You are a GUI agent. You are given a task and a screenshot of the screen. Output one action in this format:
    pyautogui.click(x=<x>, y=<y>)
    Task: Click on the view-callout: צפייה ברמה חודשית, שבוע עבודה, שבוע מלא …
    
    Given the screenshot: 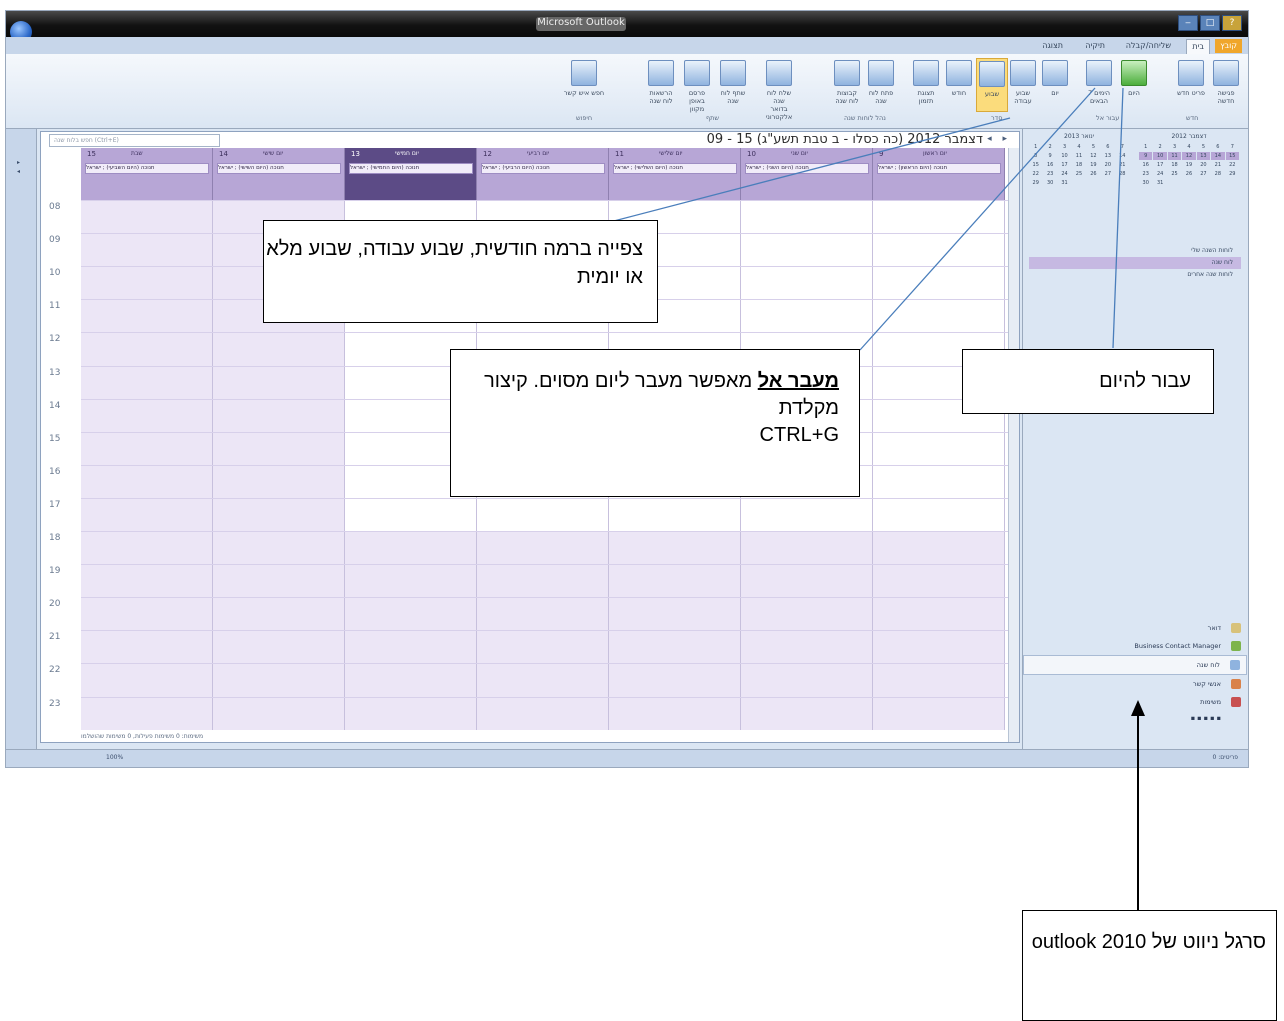 What is the action you would take?
    pyautogui.click(x=460, y=271)
    